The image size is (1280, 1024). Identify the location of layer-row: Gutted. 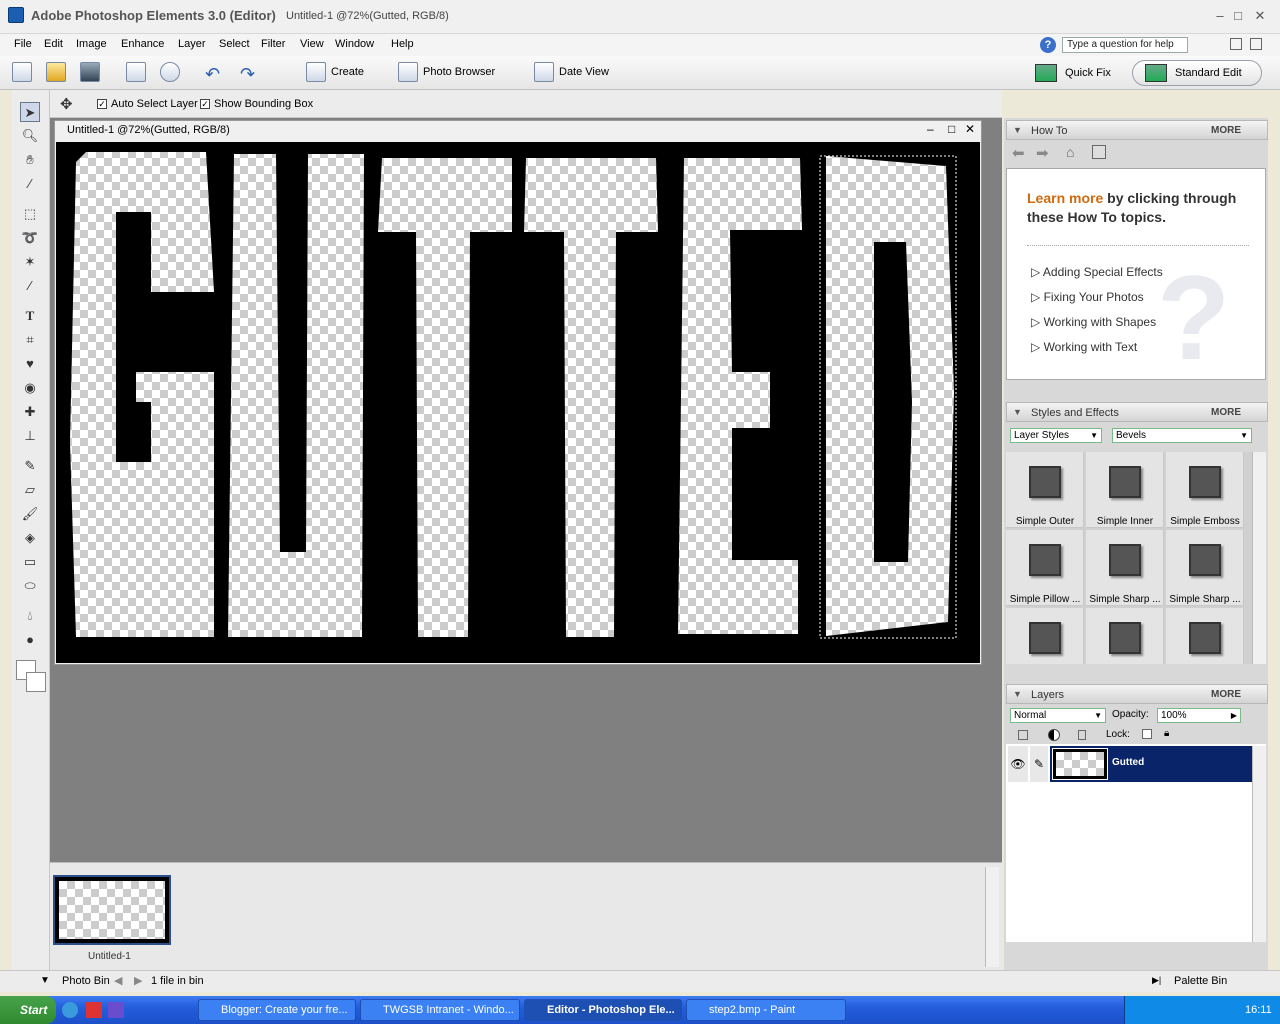
(1151, 764).